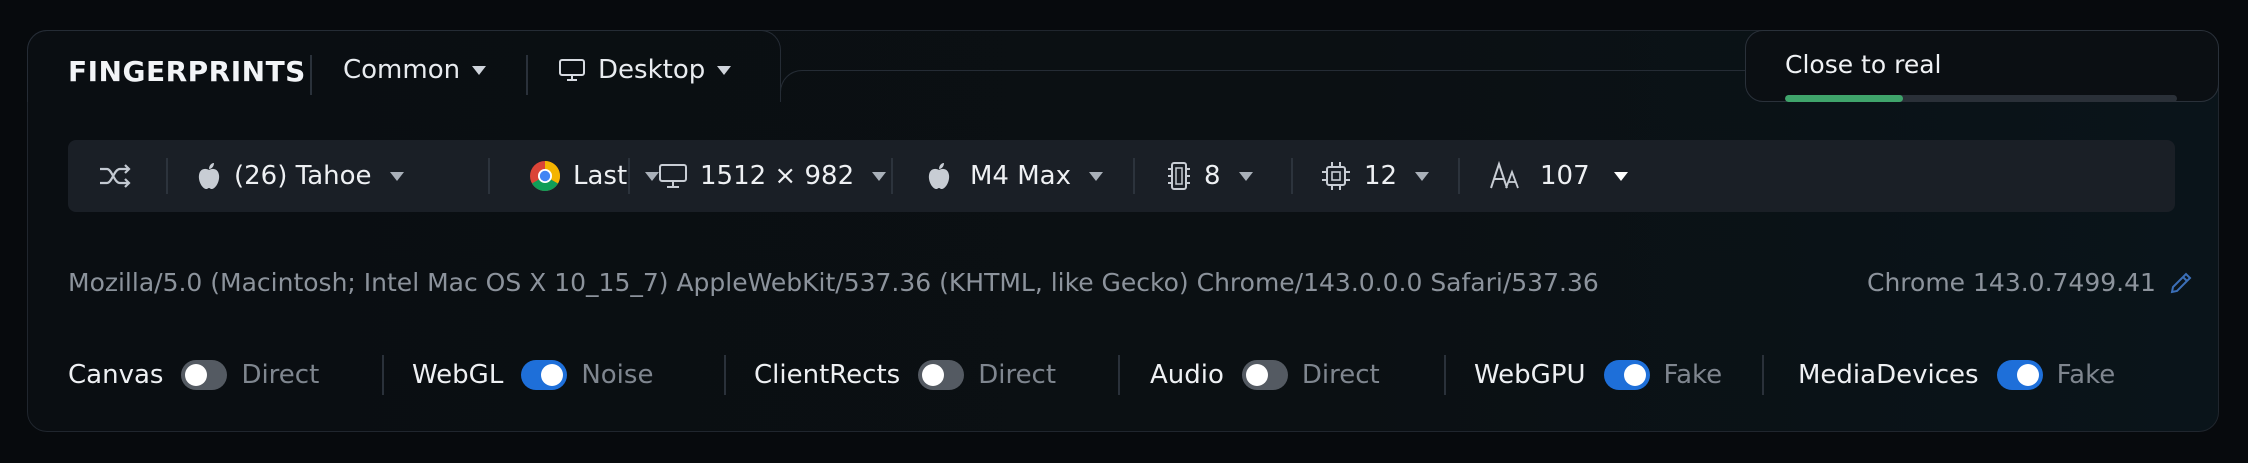 This screenshot has width=2248, height=463. I want to click on toggle-label: MediaDevices, so click(1888, 375).